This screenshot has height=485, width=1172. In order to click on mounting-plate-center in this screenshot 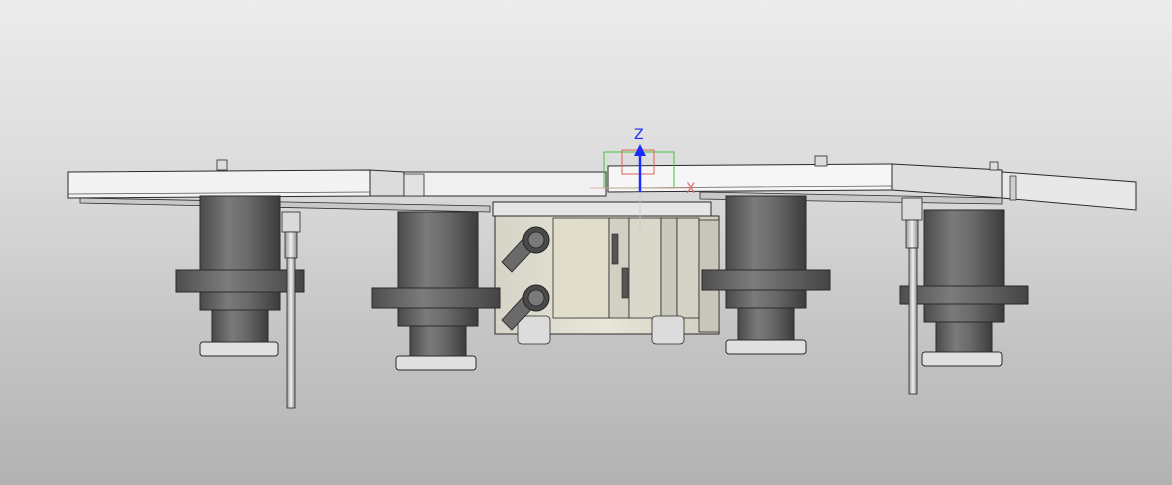, I will do `click(505, 184)`.